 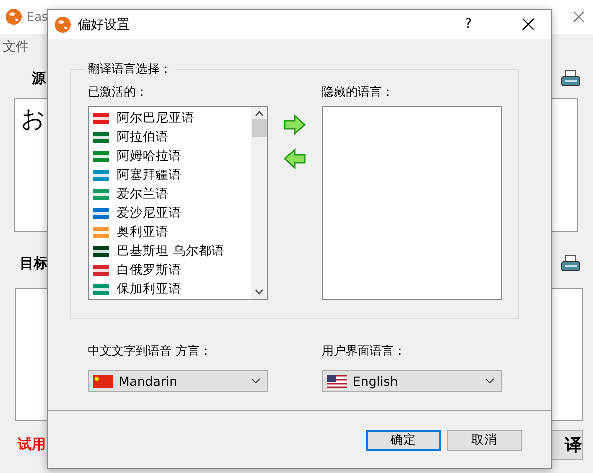 I want to click on language-item: 保加利亚语, so click(x=149, y=289).